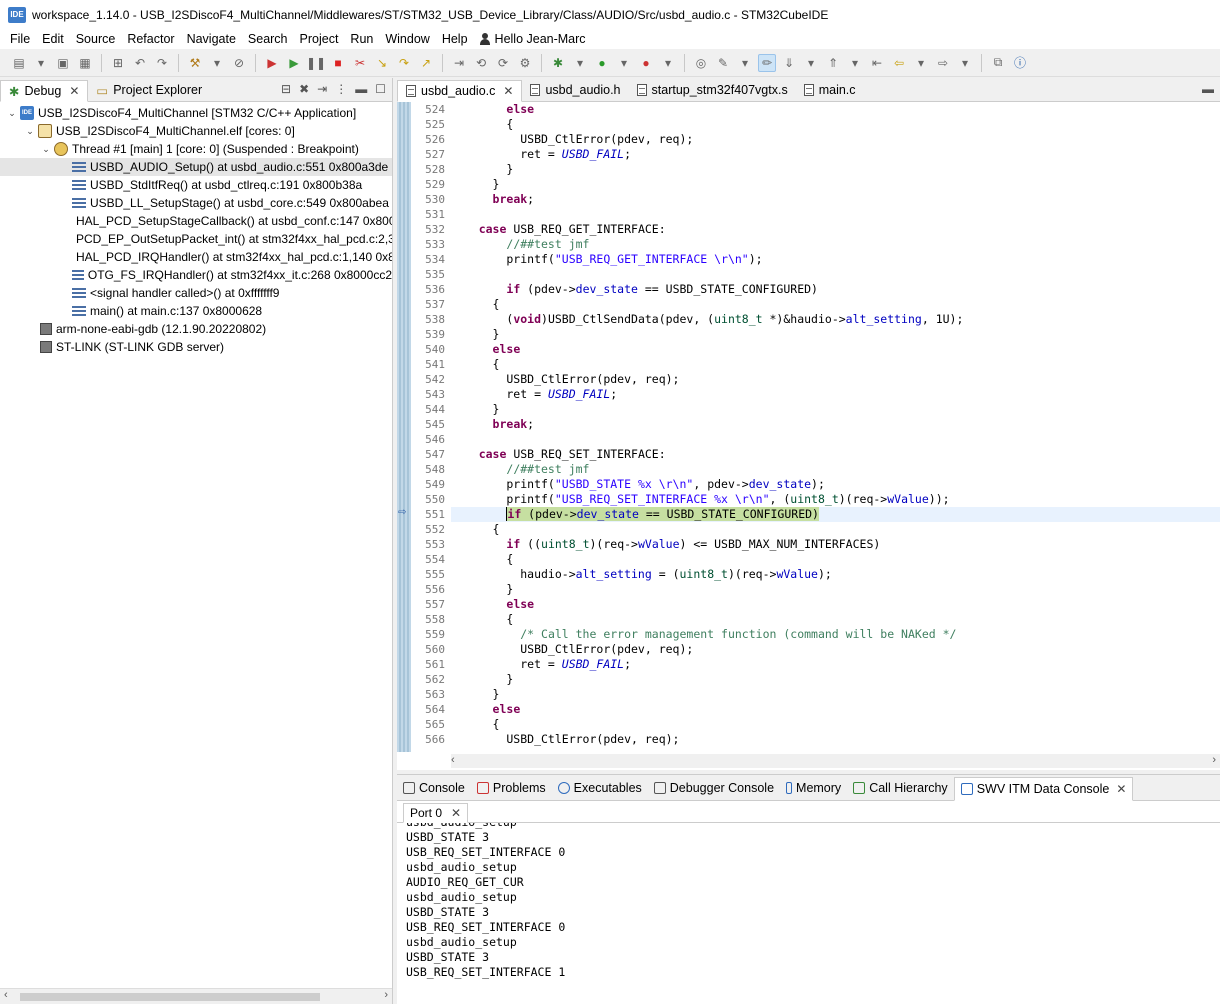 The image size is (1220, 1004). Describe the element at coordinates (196, 347) in the screenshot. I see `tree-item-stlink: ST-LINK (ST-LINK GDB server)` at that location.